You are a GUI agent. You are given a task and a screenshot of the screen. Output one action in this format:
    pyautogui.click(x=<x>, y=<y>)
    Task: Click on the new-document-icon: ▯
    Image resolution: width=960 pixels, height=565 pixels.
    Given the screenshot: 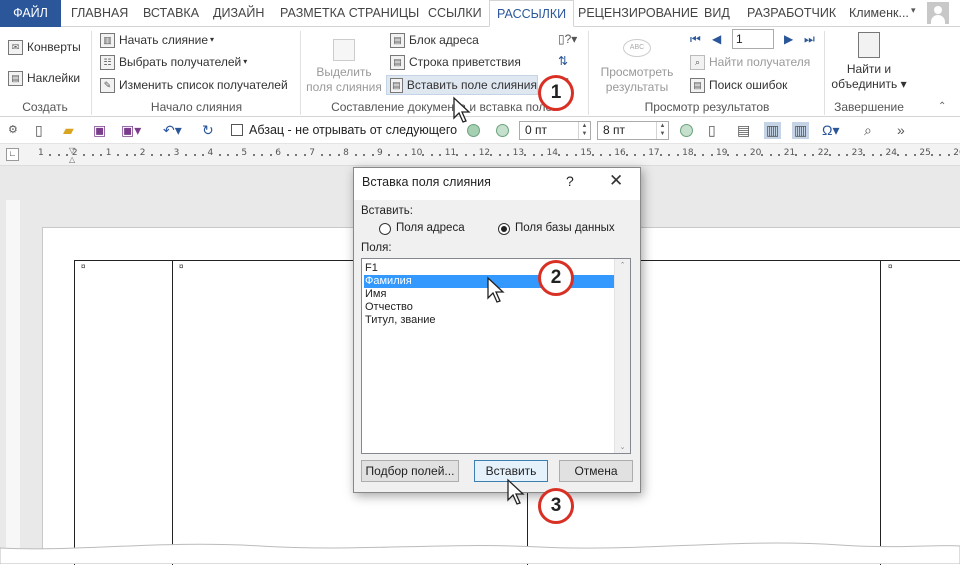 What is the action you would take?
    pyautogui.click(x=39, y=130)
    